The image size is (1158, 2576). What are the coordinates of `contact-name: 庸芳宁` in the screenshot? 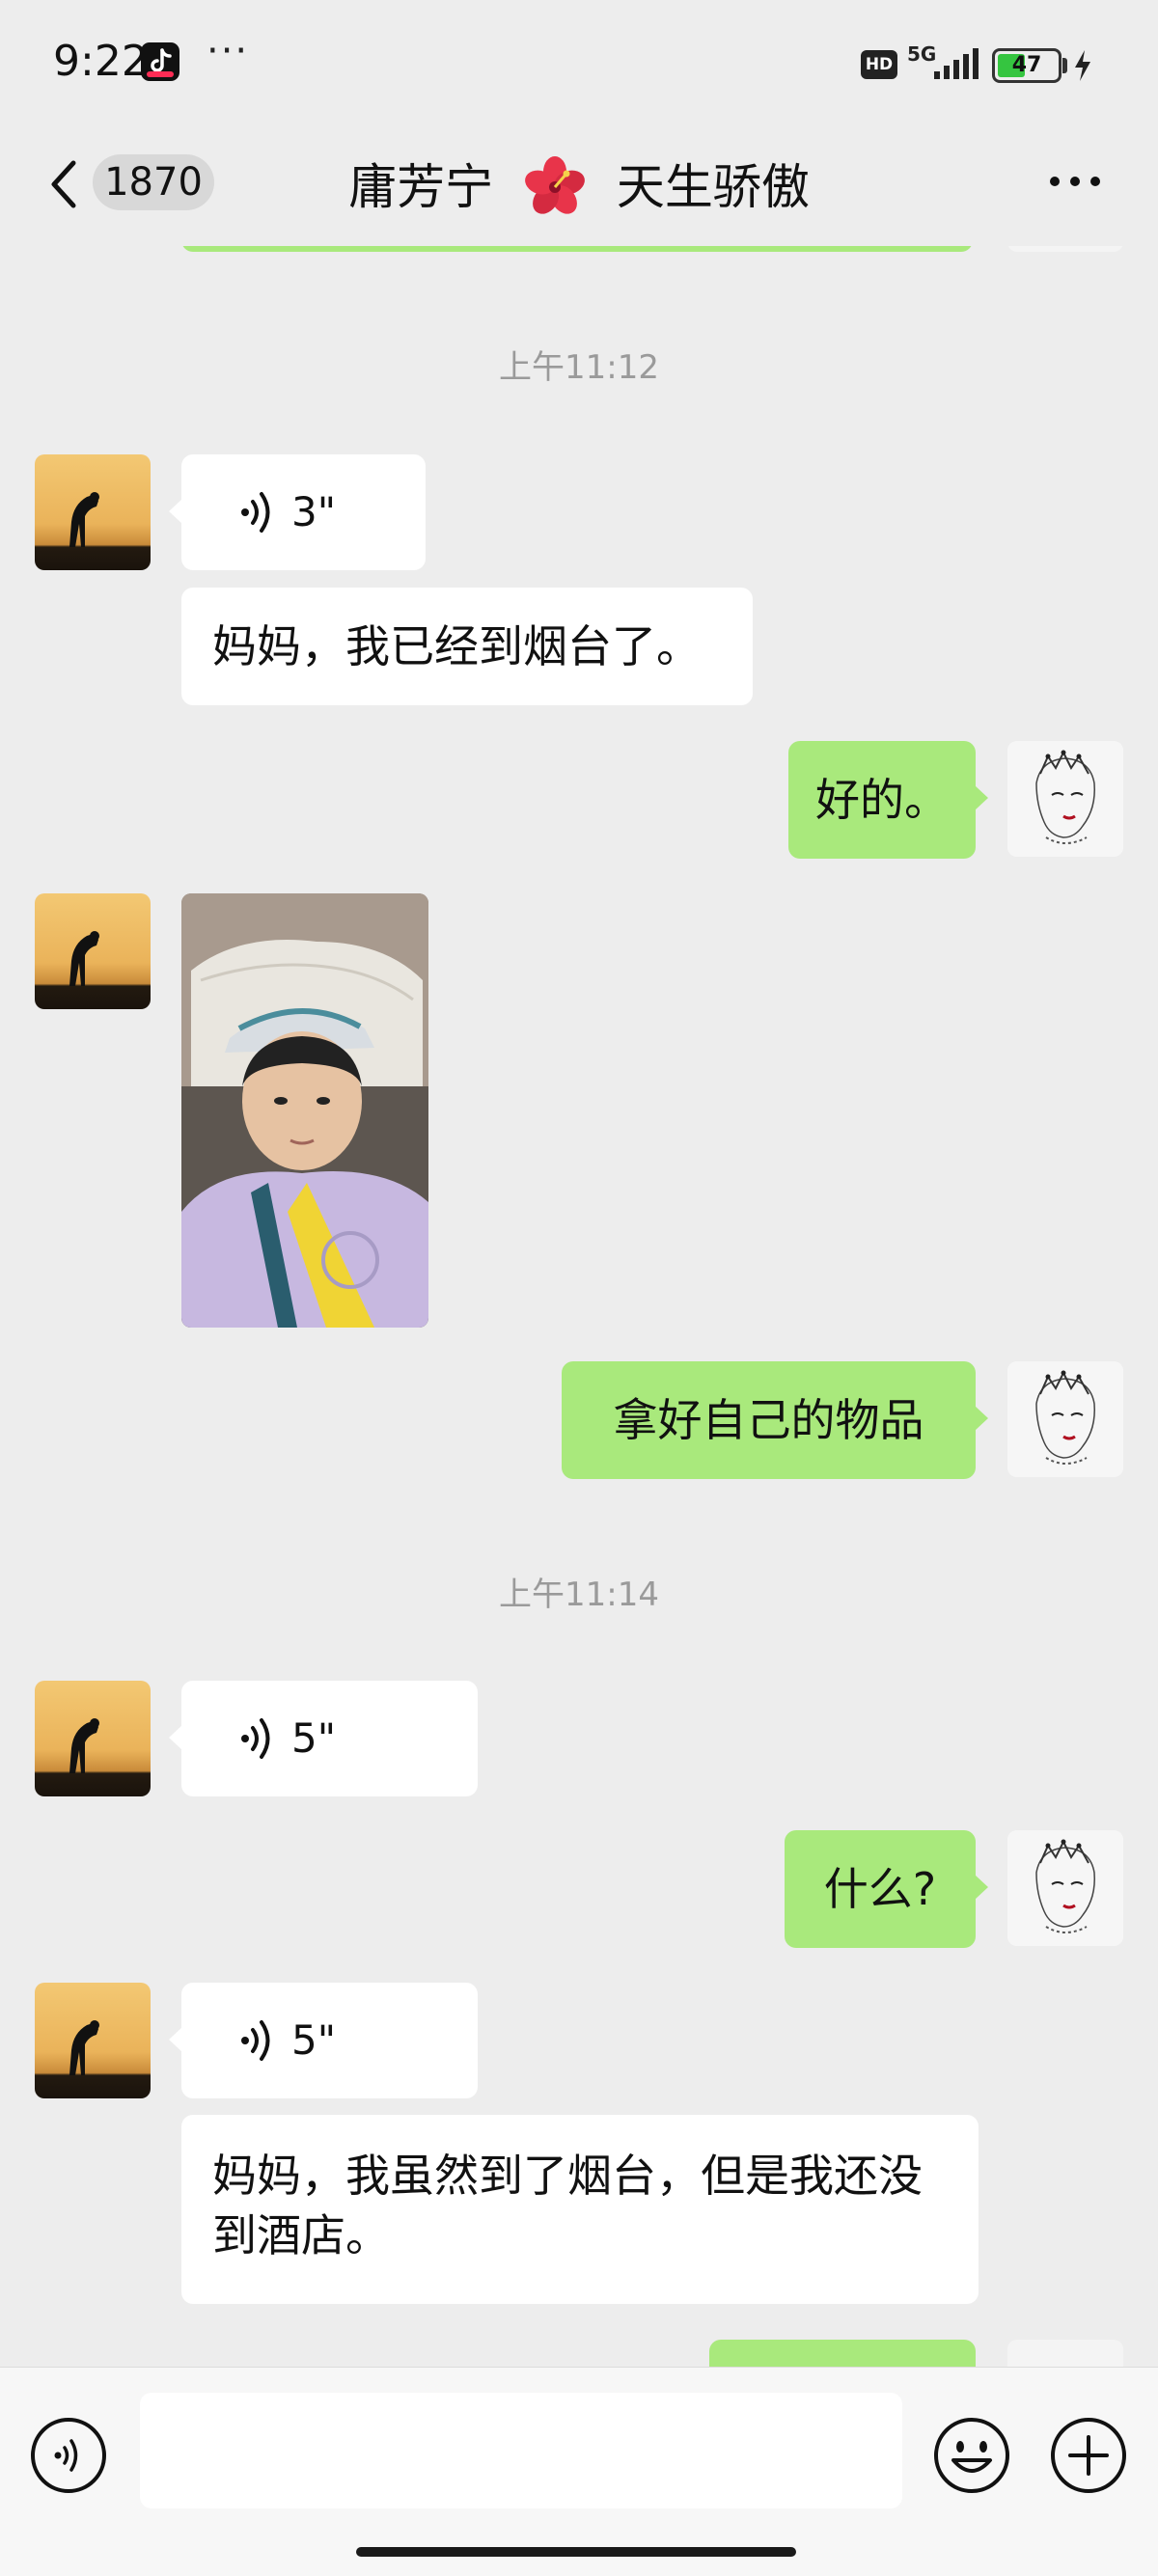 It's located at (421, 187).